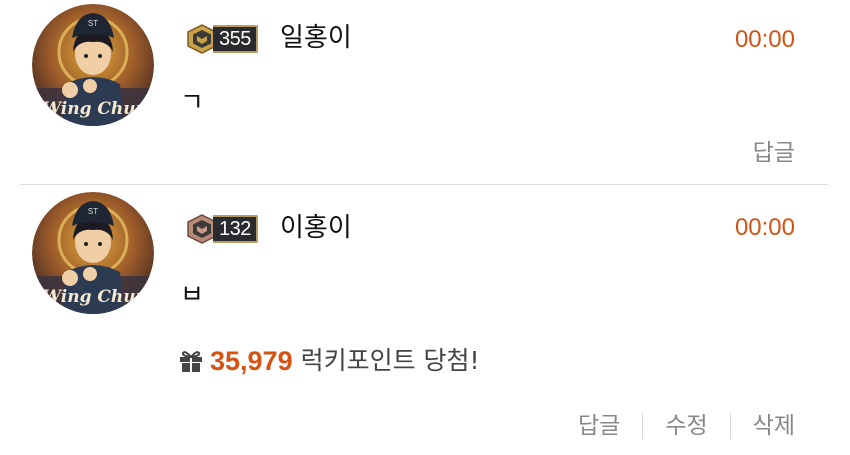 The width and height of the screenshot is (850, 455). I want to click on comment-actions: 답글 수정 삭제, so click(686, 426).